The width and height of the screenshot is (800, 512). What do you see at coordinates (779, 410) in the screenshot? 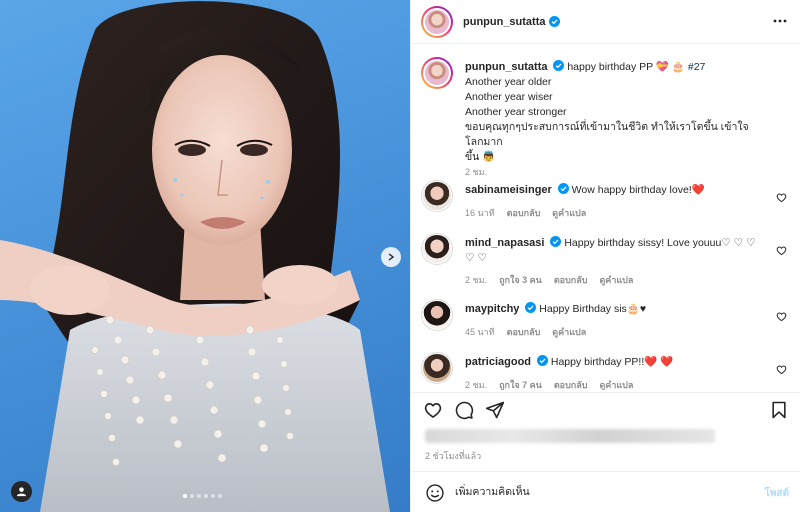
I see `save-bookmark-icon` at bounding box center [779, 410].